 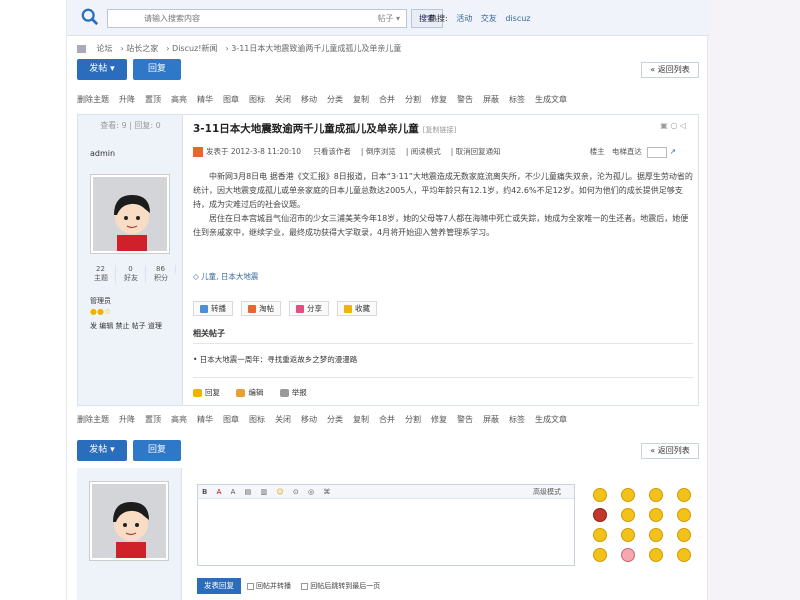 What do you see at coordinates (157, 450) in the screenshot?
I see `reply-button-bottom: 回复` at bounding box center [157, 450].